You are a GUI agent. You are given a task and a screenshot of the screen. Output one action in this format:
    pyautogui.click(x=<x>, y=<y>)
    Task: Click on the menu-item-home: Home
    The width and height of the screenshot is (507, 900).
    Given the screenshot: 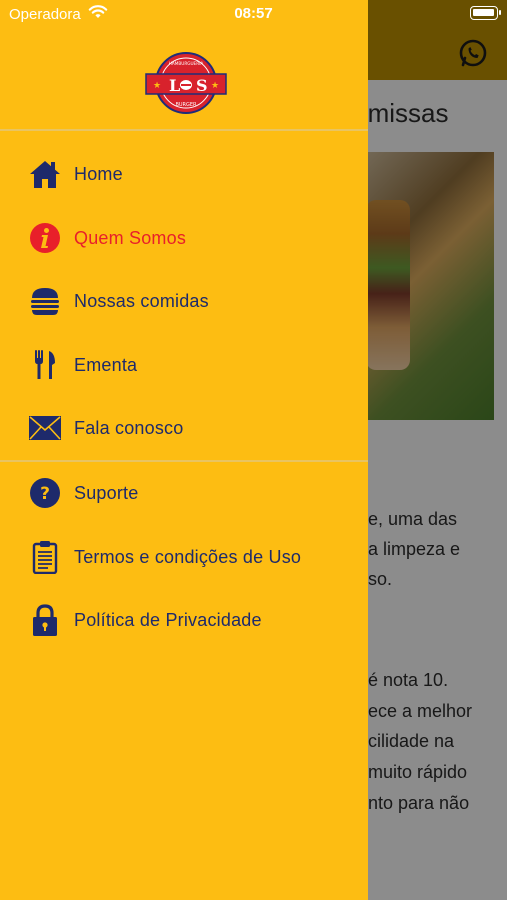 What is the action you would take?
    pyautogui.click(x=184, y=174)
    